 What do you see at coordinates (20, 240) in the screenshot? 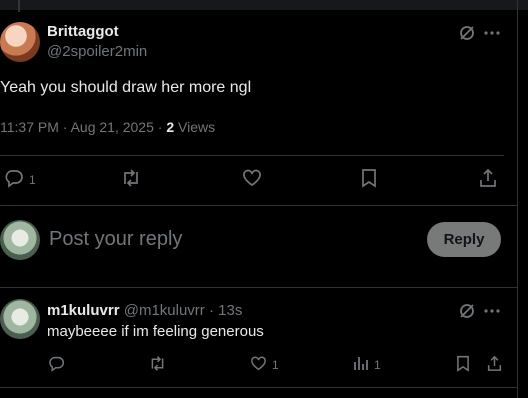
I see `user-avatar` at bounding box center [20, 240].